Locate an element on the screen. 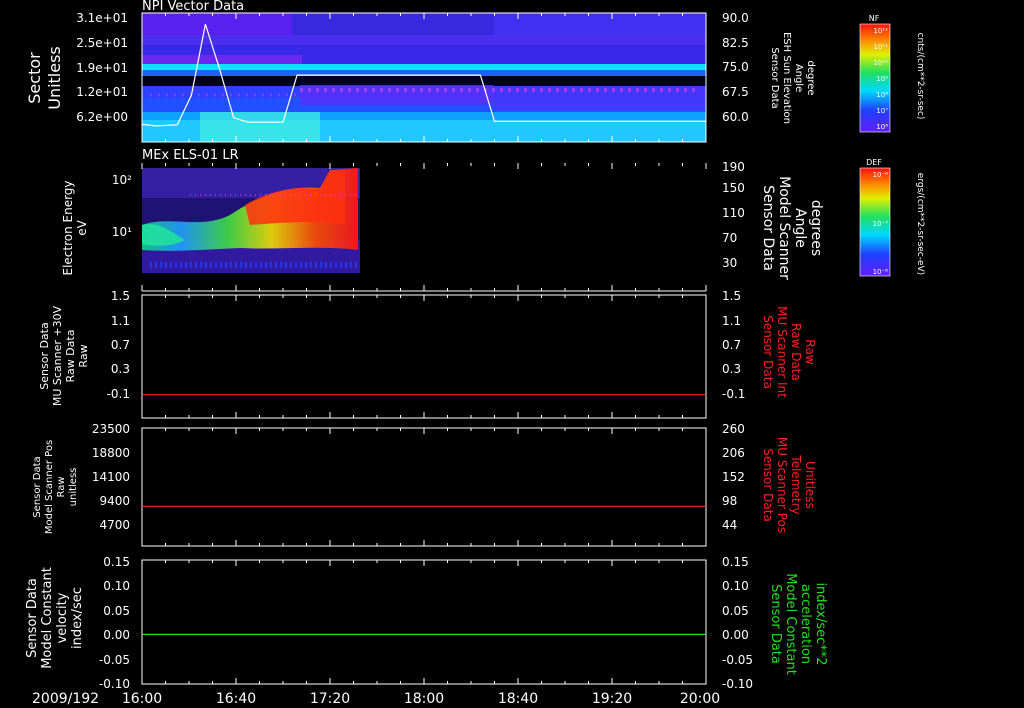  scanner30v-frame is located at coordinates (424, 356).